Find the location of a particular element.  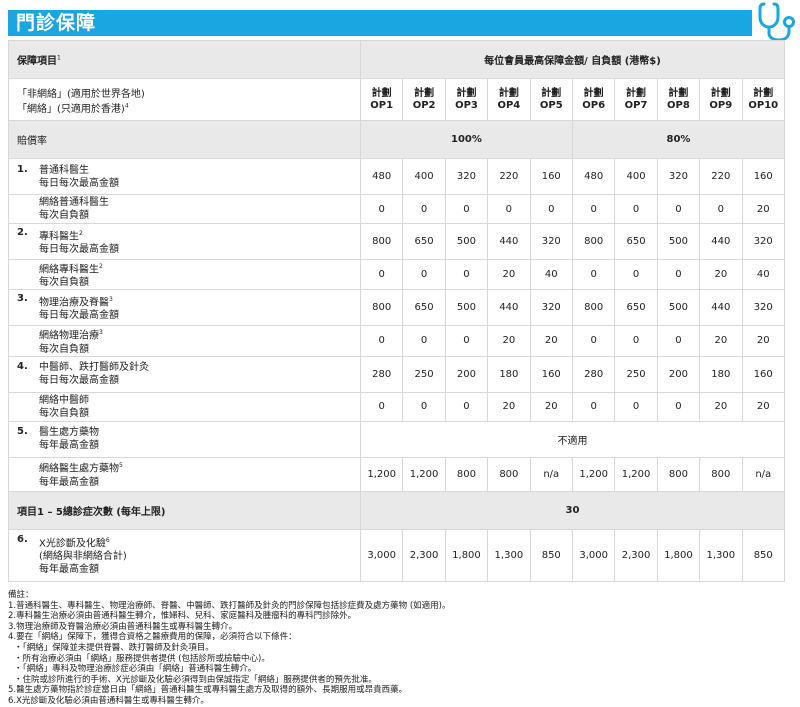

item-label-cell: 網絡普通科醫生 每次自負額 is located at coordinates (184, 209).